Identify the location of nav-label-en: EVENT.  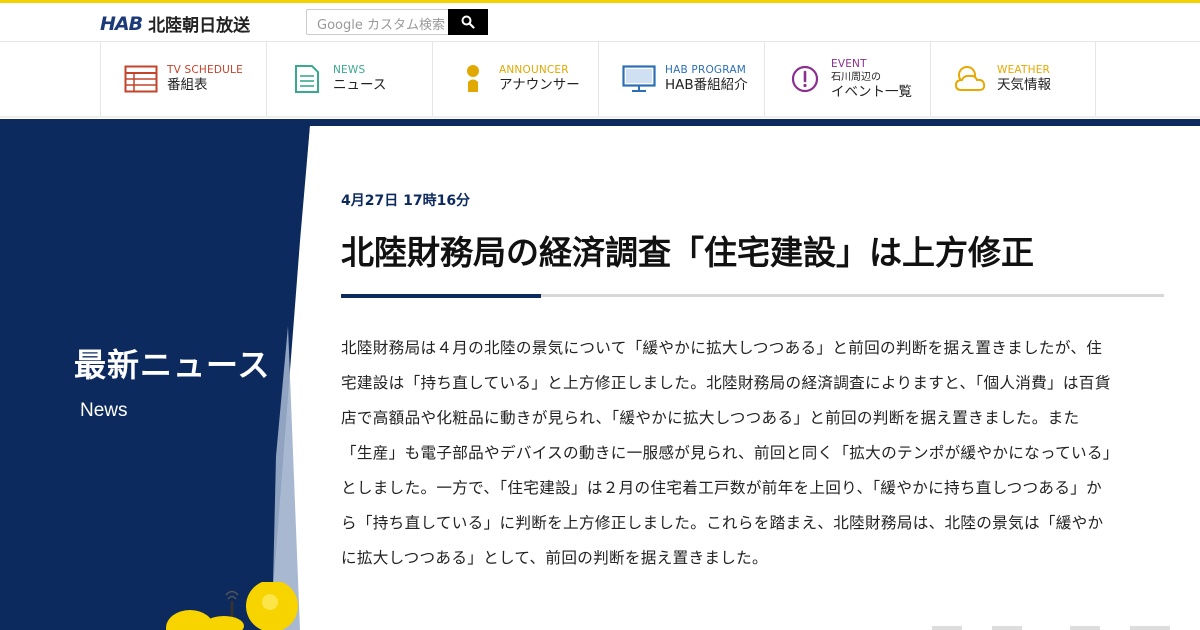
(849, 63).